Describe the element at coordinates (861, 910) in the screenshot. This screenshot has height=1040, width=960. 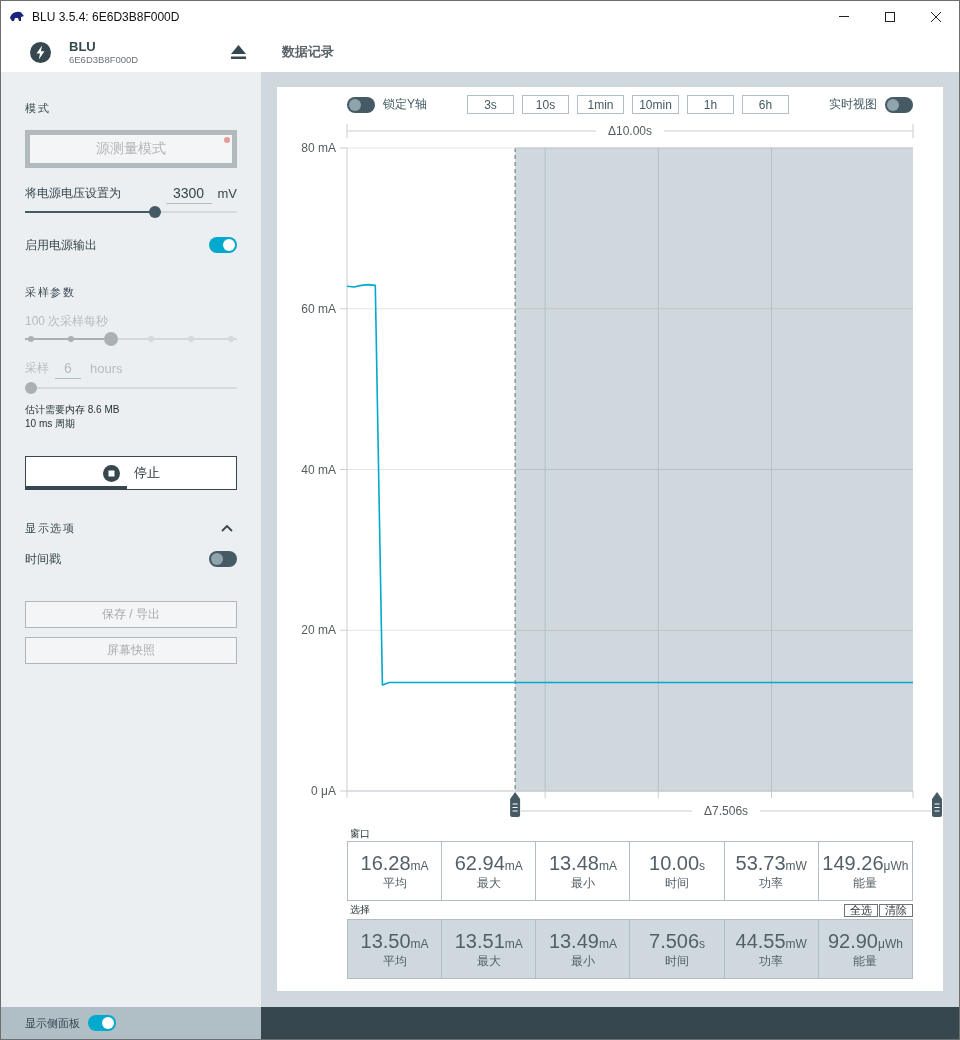
I see `selection-button: 全选` at that location.